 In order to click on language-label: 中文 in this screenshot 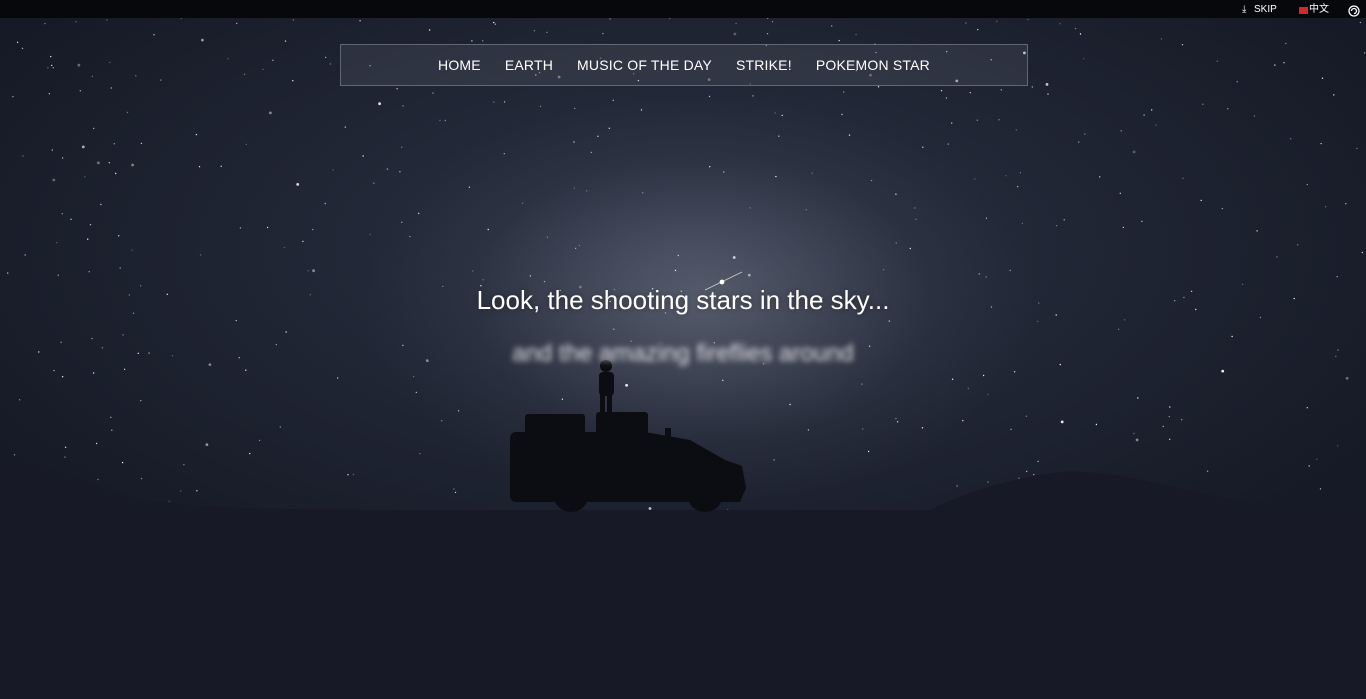, I will do `click(1319, 9)`.